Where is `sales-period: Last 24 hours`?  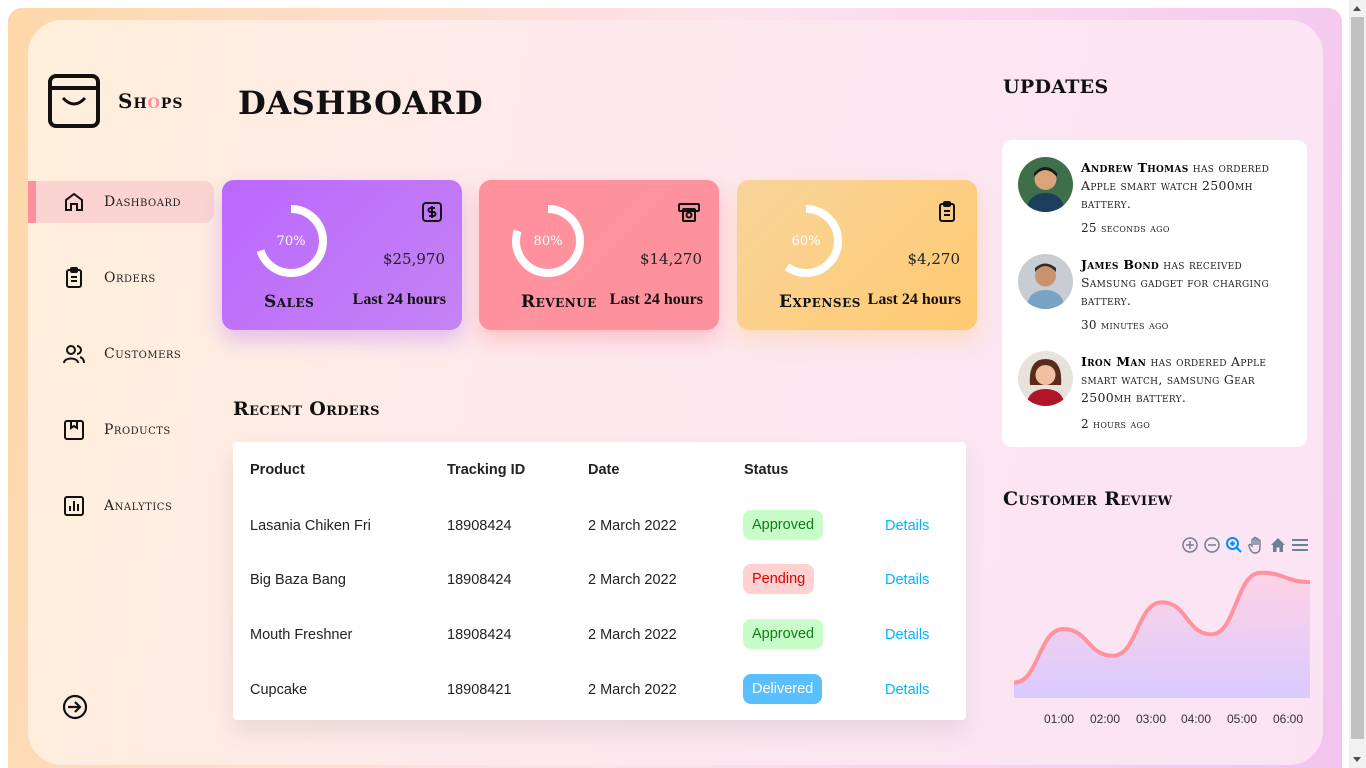
sales-period: Last 24 hours is located at coordinates (399, 299).